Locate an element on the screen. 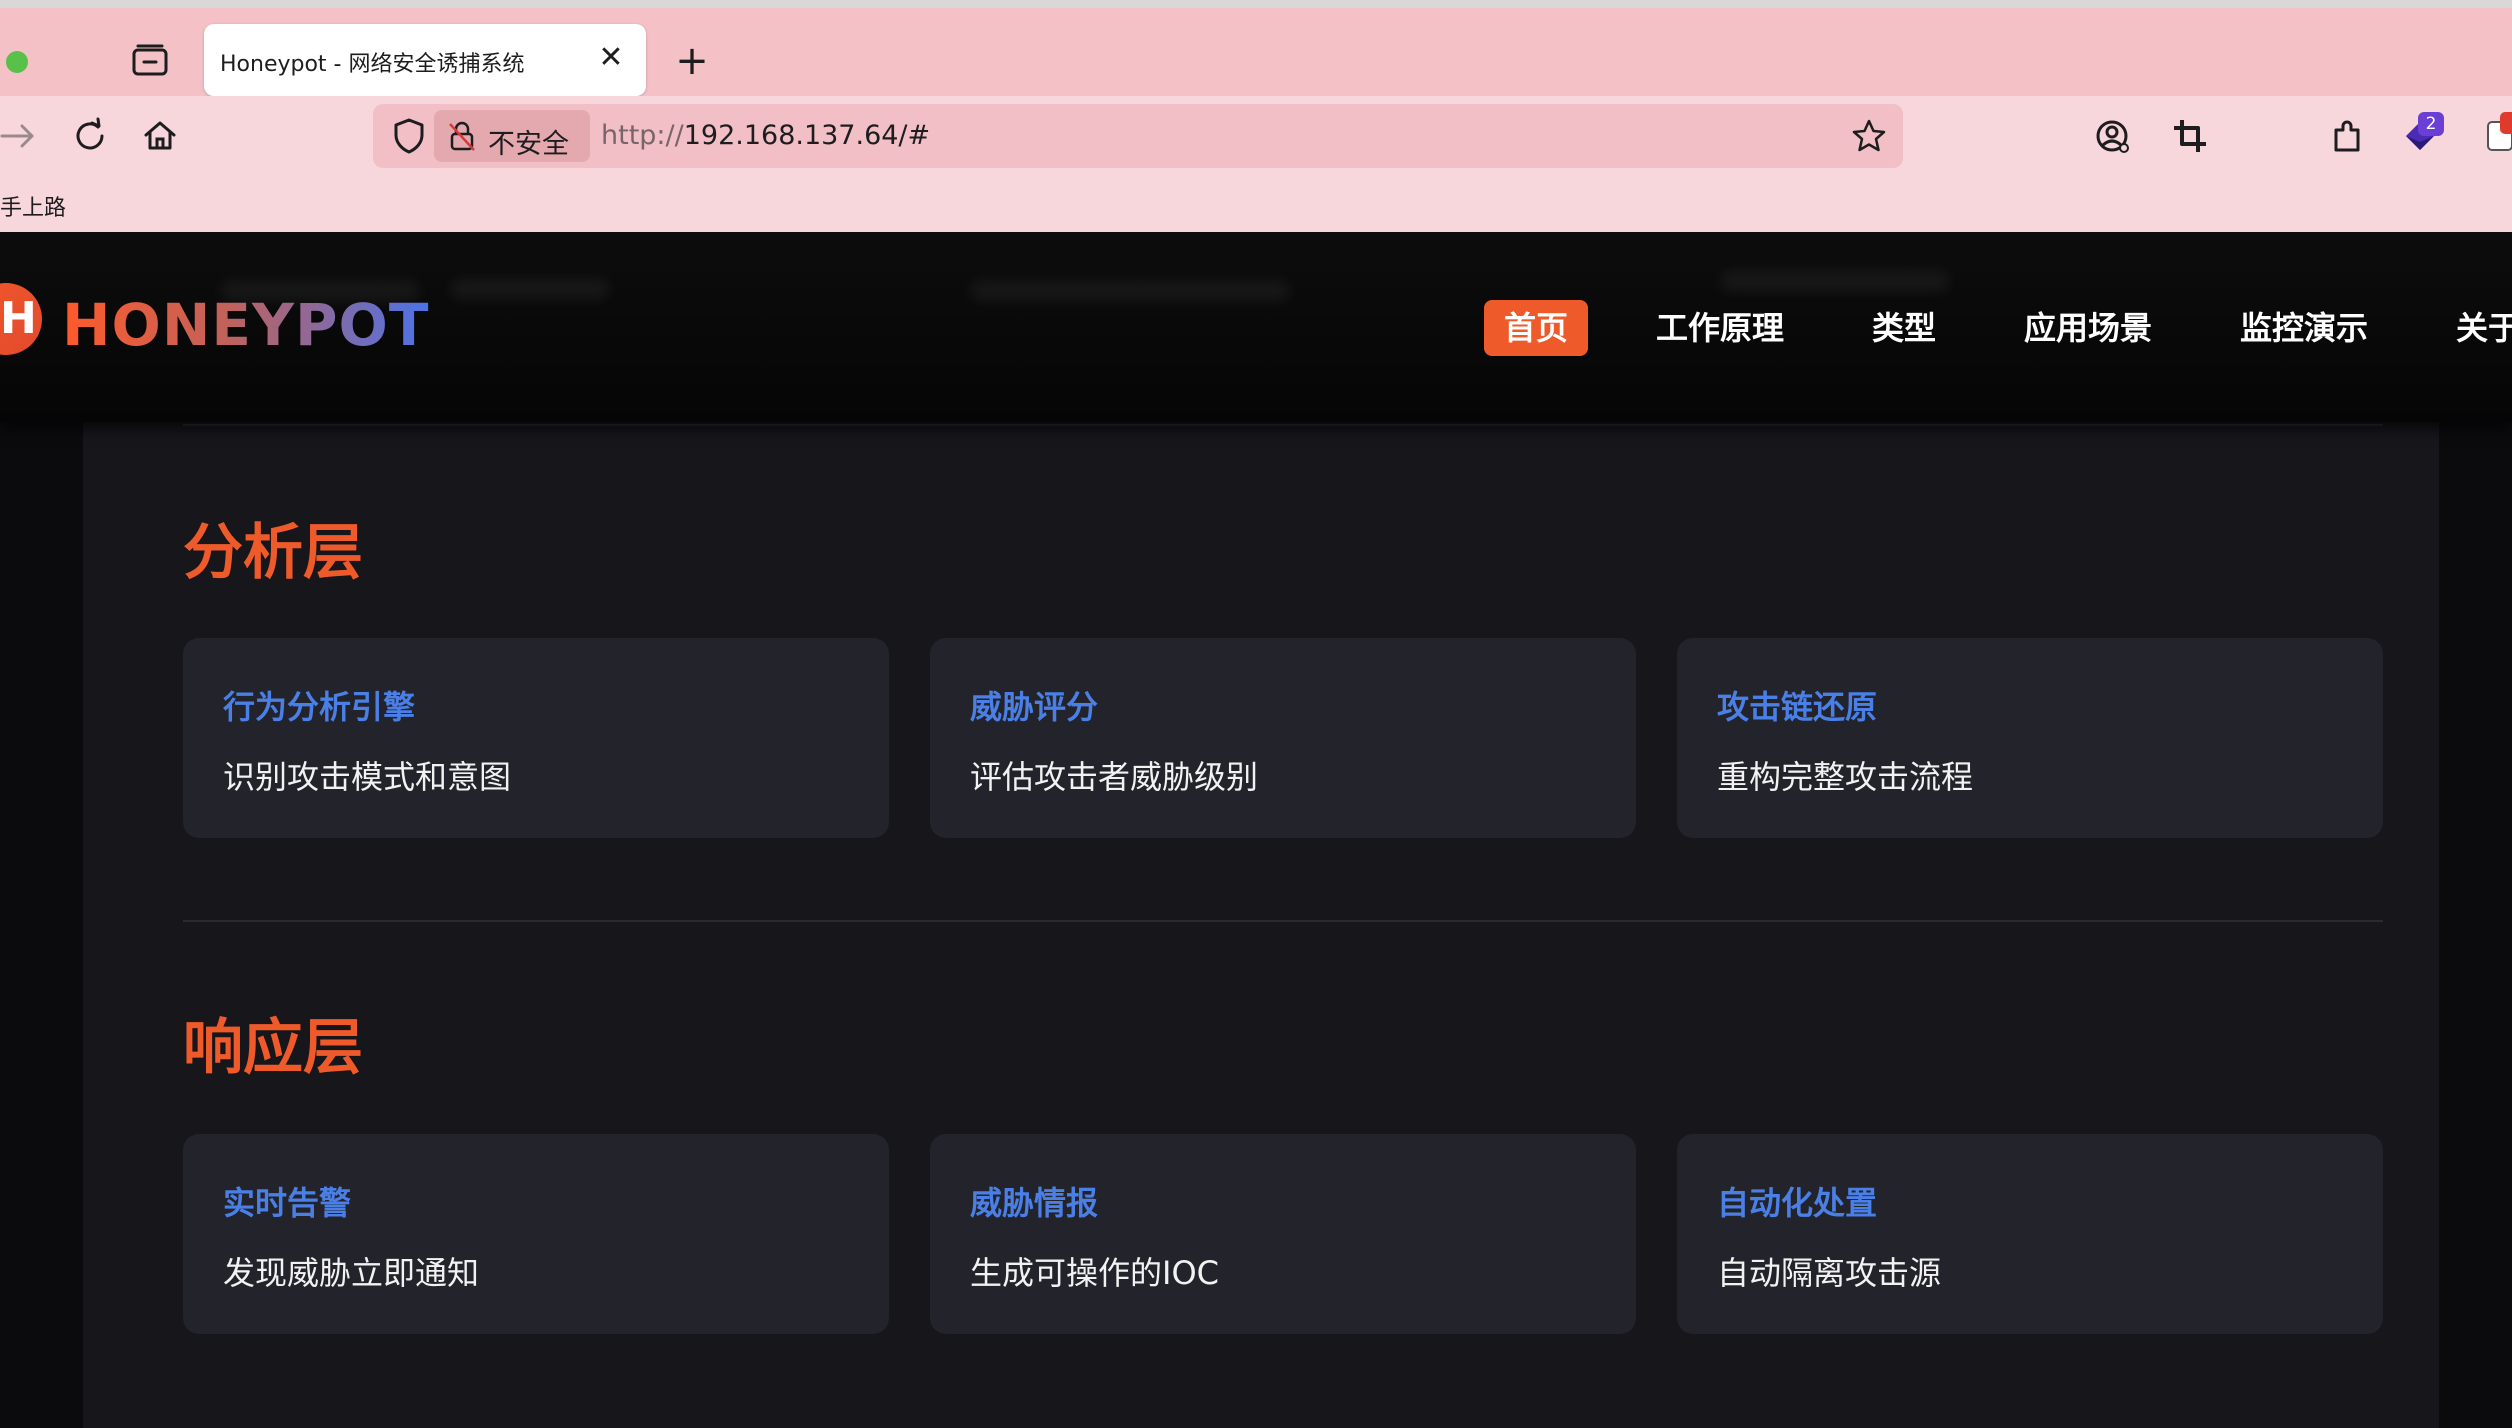  card-title: 攻击链还原 is located at coordinates (1797, 707).